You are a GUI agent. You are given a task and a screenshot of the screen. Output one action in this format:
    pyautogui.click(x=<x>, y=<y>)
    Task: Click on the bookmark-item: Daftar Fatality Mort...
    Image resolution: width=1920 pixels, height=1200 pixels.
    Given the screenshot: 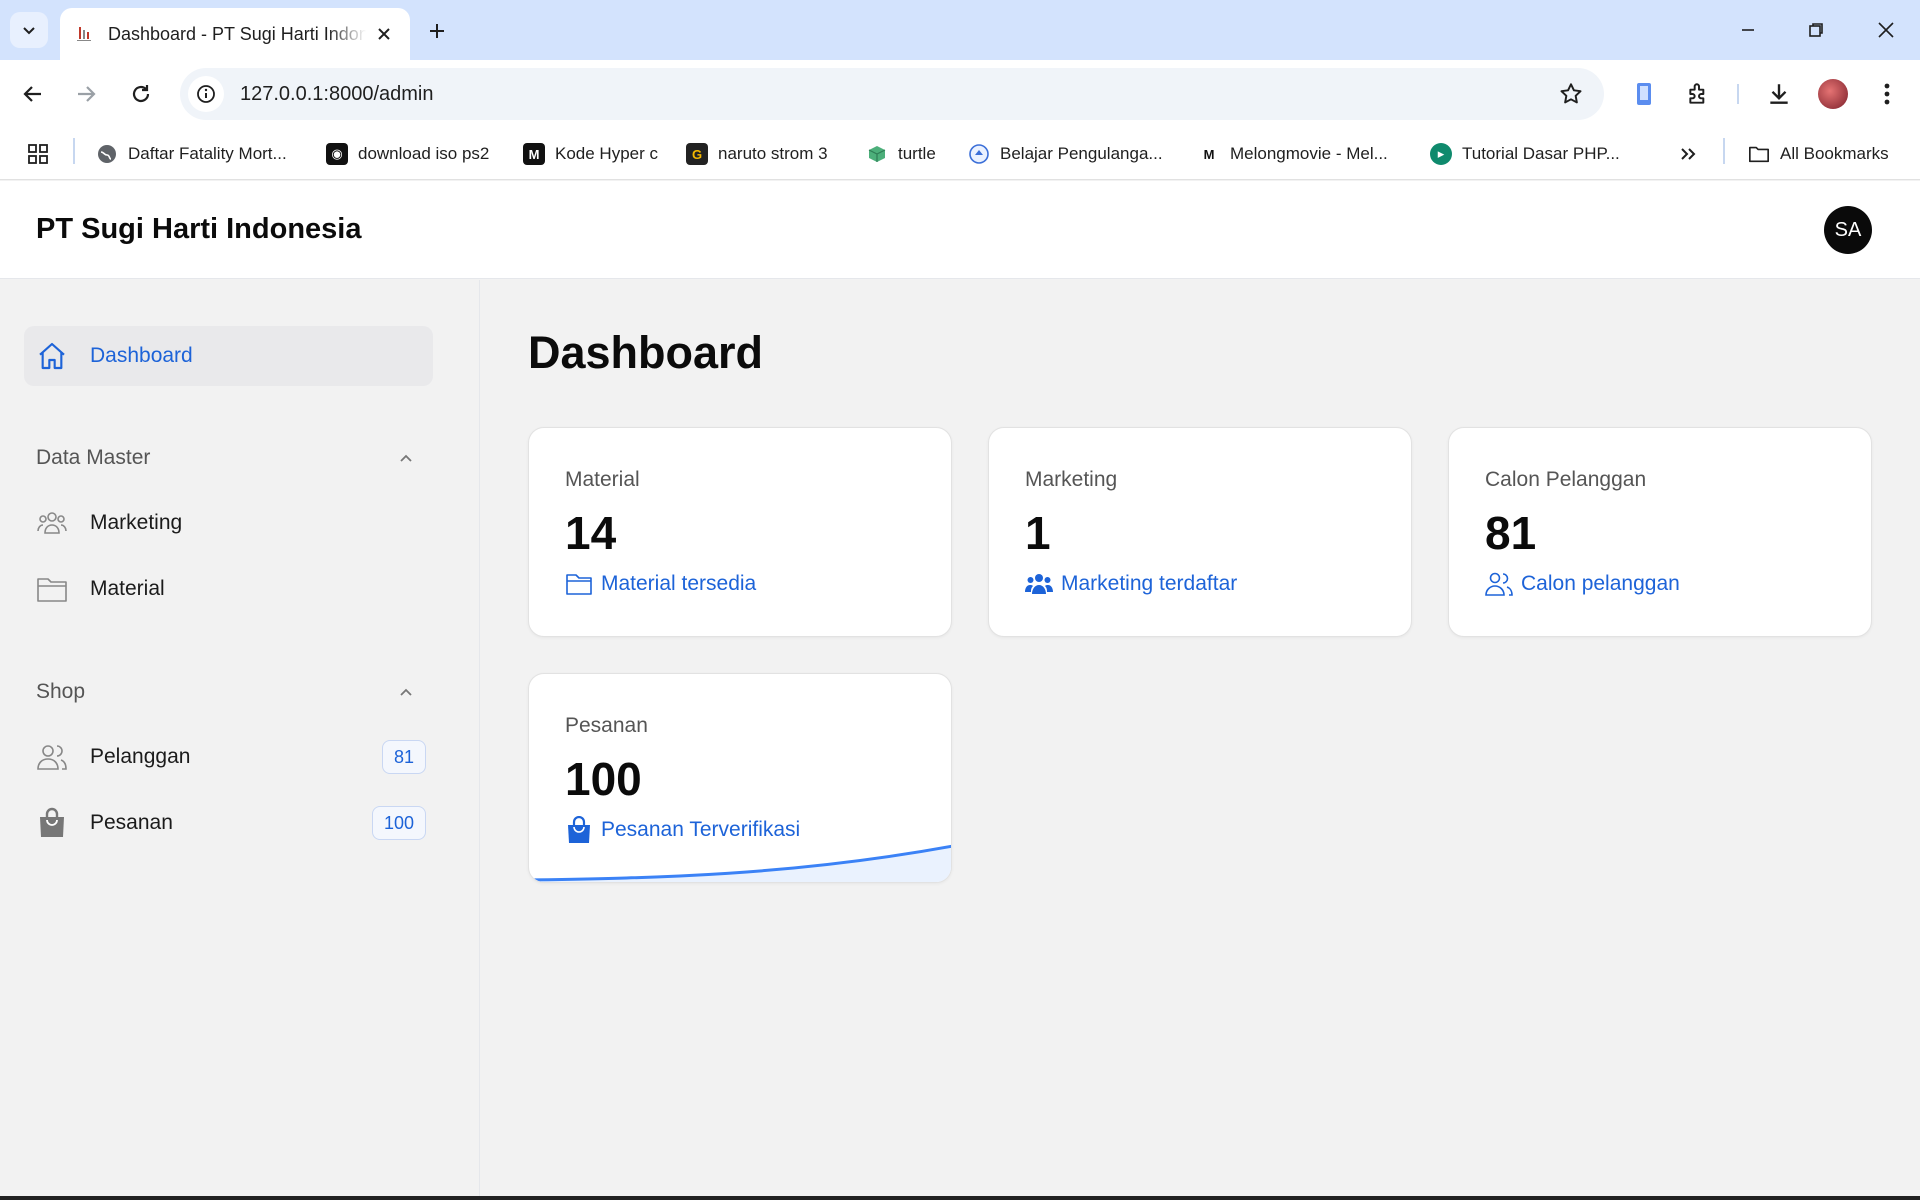 What is the action you would take?
    pyautogui.click(x=191, y=154)
    